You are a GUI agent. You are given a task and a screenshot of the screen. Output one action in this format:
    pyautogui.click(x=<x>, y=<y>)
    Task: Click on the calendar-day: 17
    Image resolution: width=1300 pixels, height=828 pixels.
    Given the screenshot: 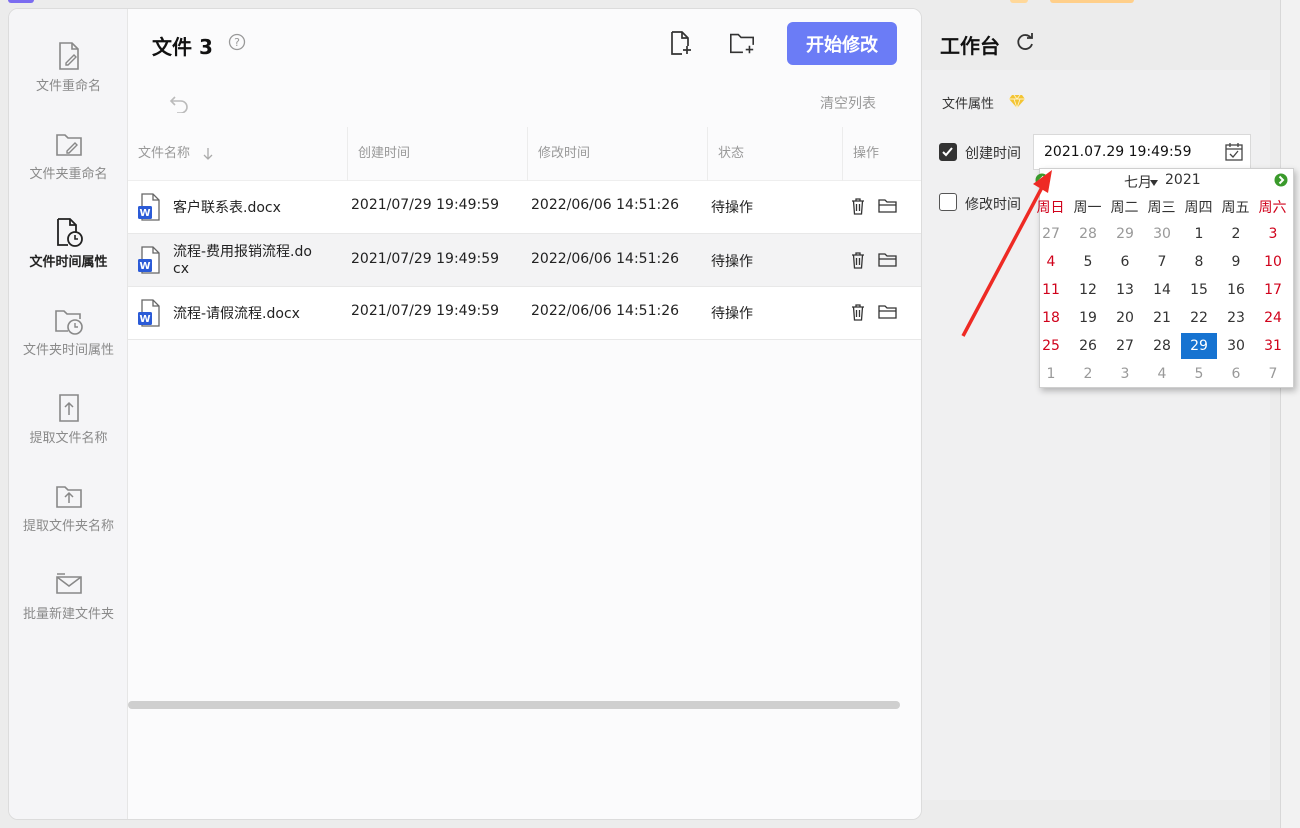 What is the action you would take?
    pyautogui.click(x=1273, y=290)
    